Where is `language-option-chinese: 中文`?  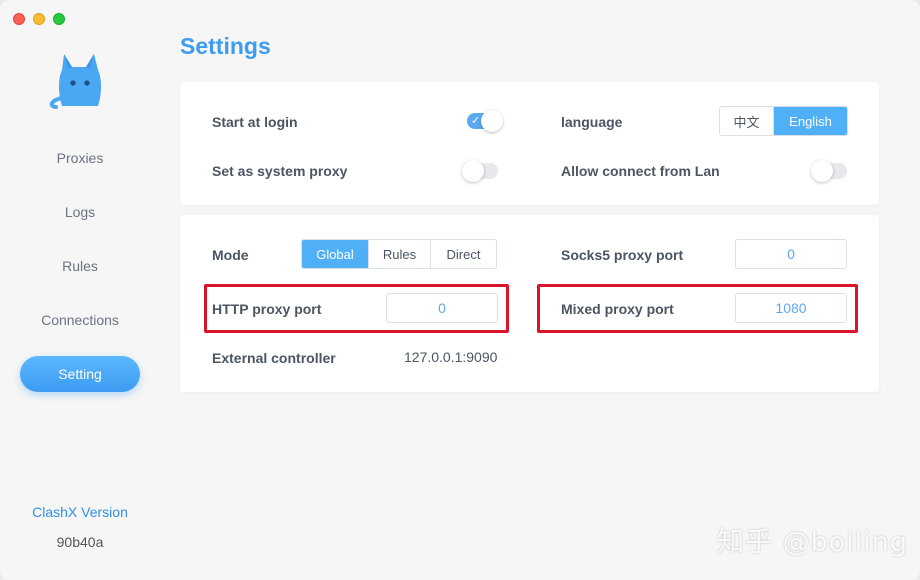 language-option-chinese: 中文 is located at coordinates (747, 121).